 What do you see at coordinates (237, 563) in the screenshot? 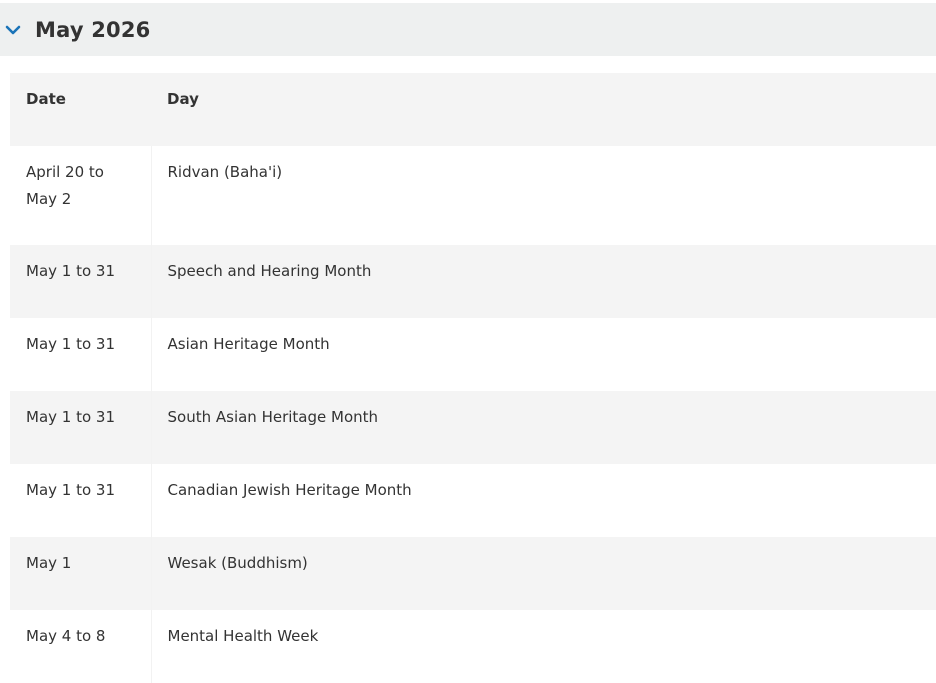
I see `day-cell: Wesak (Buddhism)` at bounding box center [237, 563].